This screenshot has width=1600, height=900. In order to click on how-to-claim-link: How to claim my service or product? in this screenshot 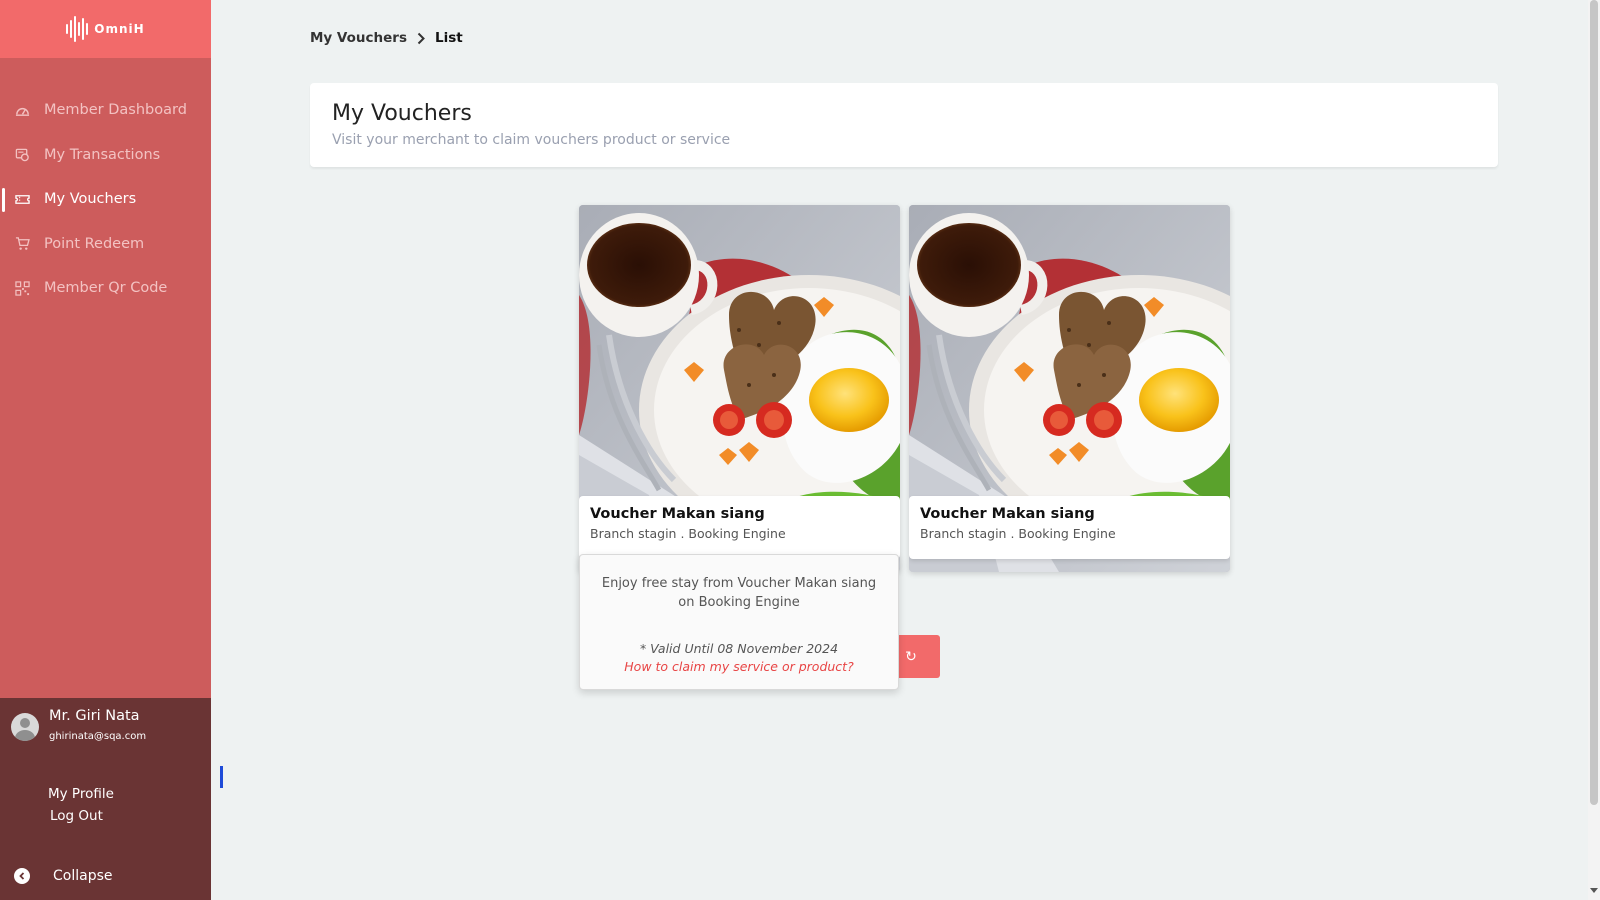, I will do `click(739, 666)`.